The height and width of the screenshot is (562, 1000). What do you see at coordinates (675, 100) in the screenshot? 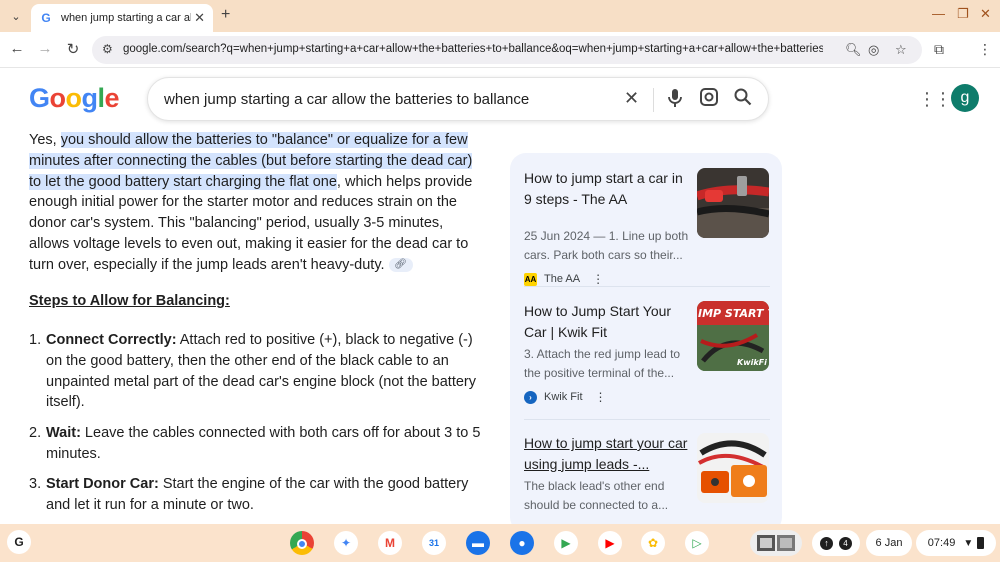
I see `microphone-icon` at bounding box center [675, 100].